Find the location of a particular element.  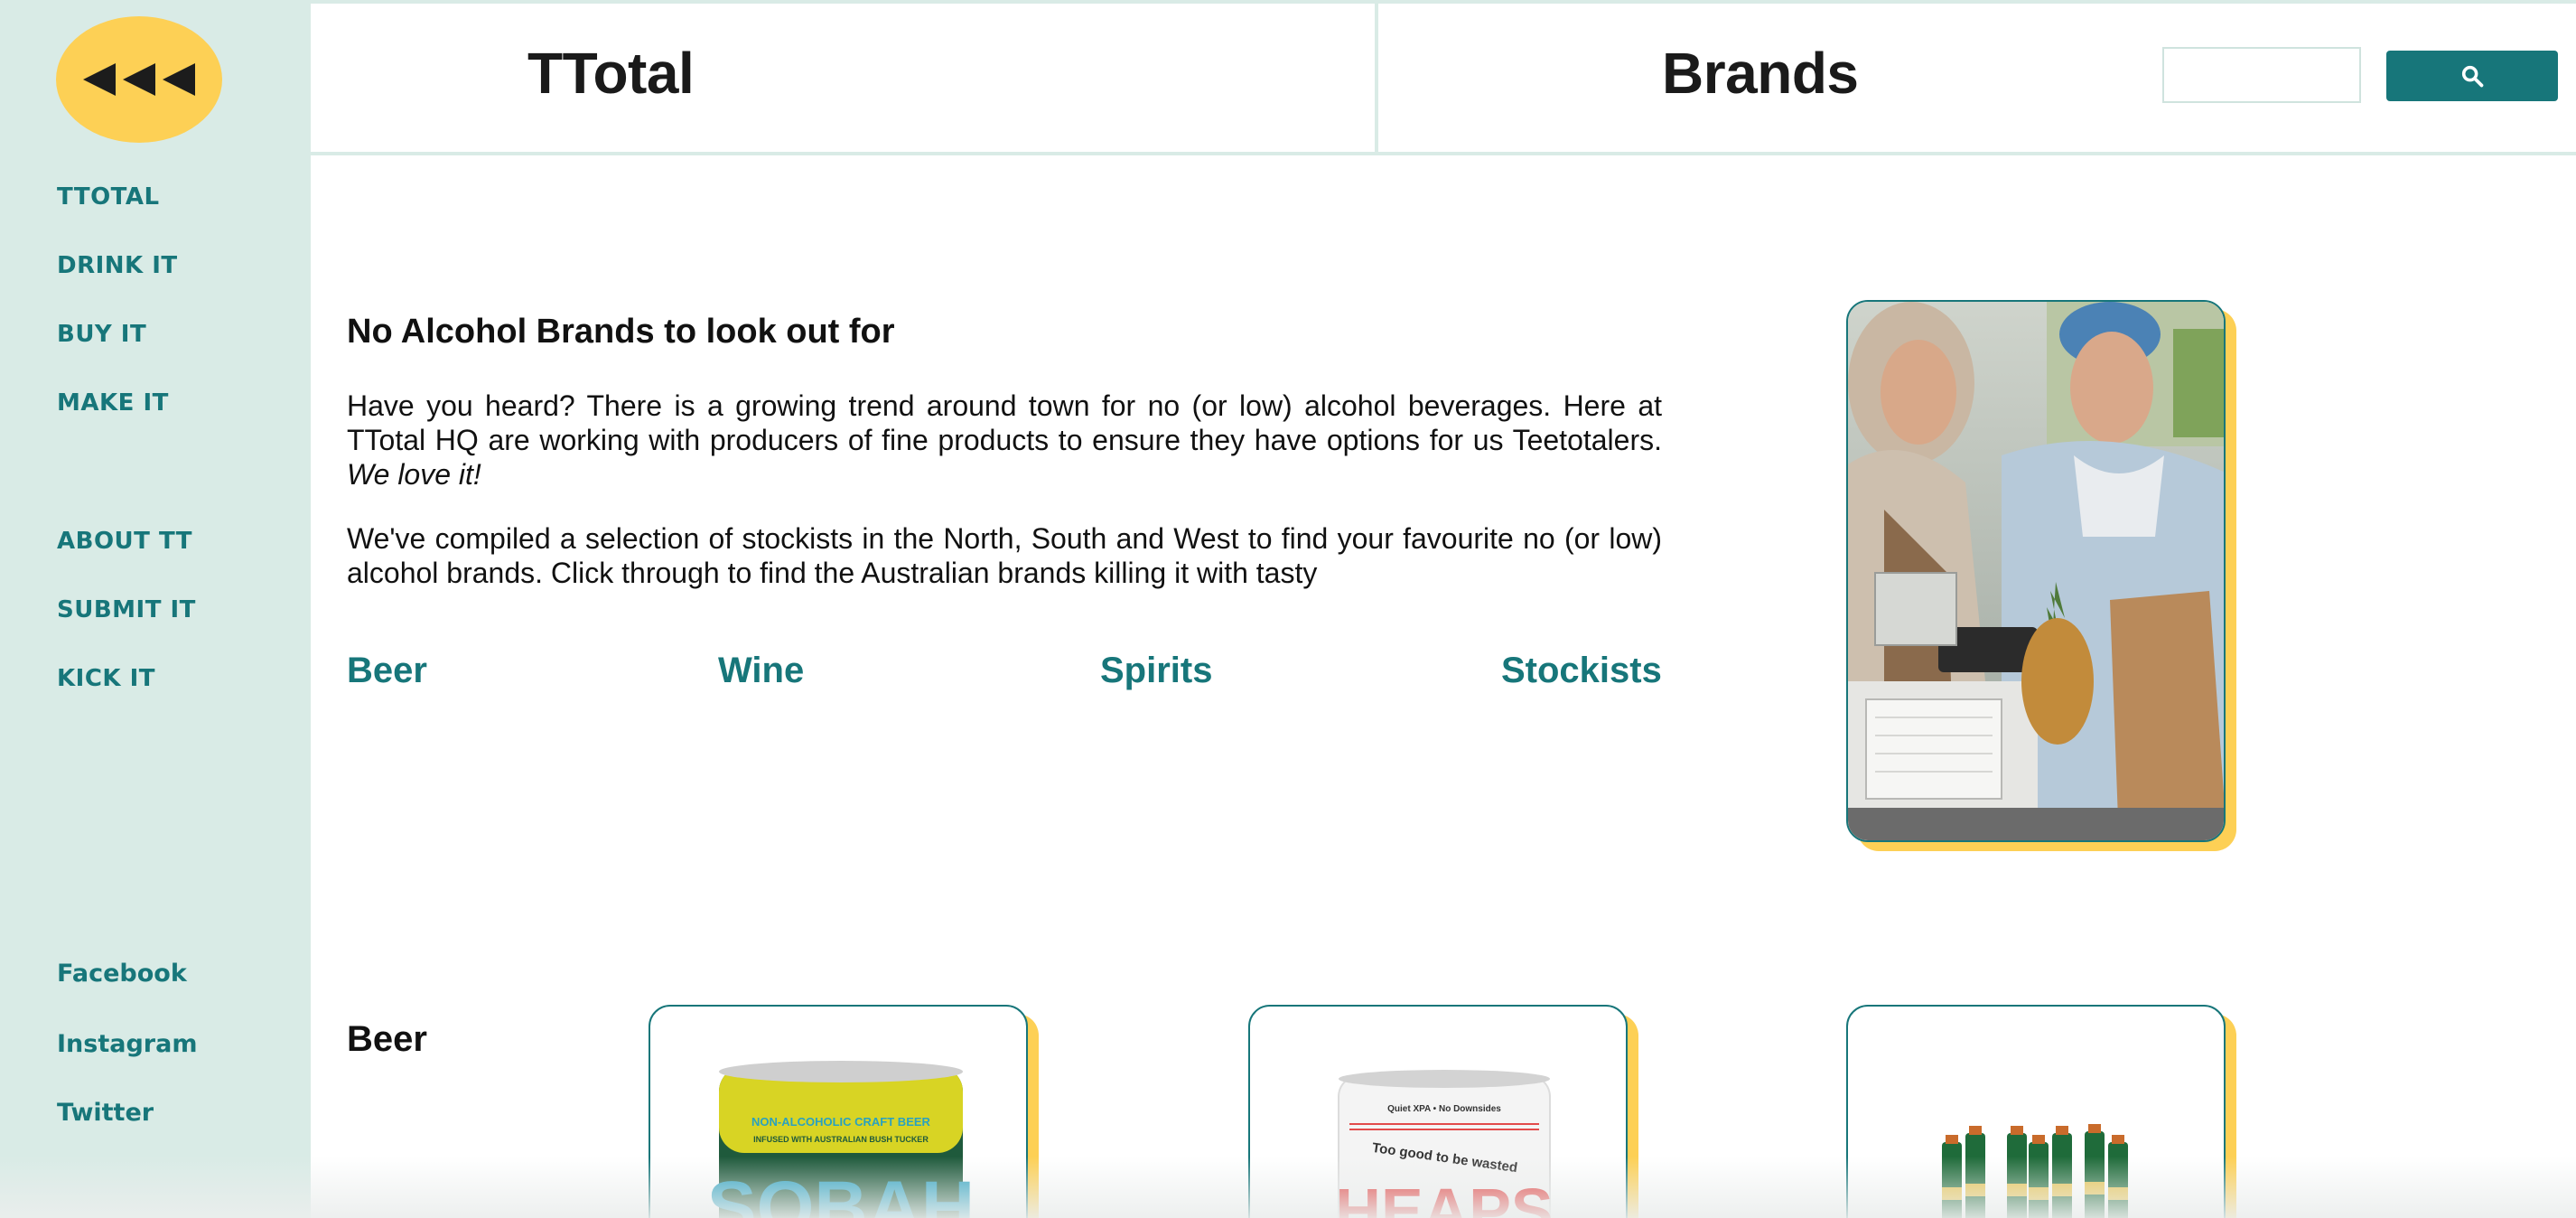

header-divider is located at coordinates (1376, 79).